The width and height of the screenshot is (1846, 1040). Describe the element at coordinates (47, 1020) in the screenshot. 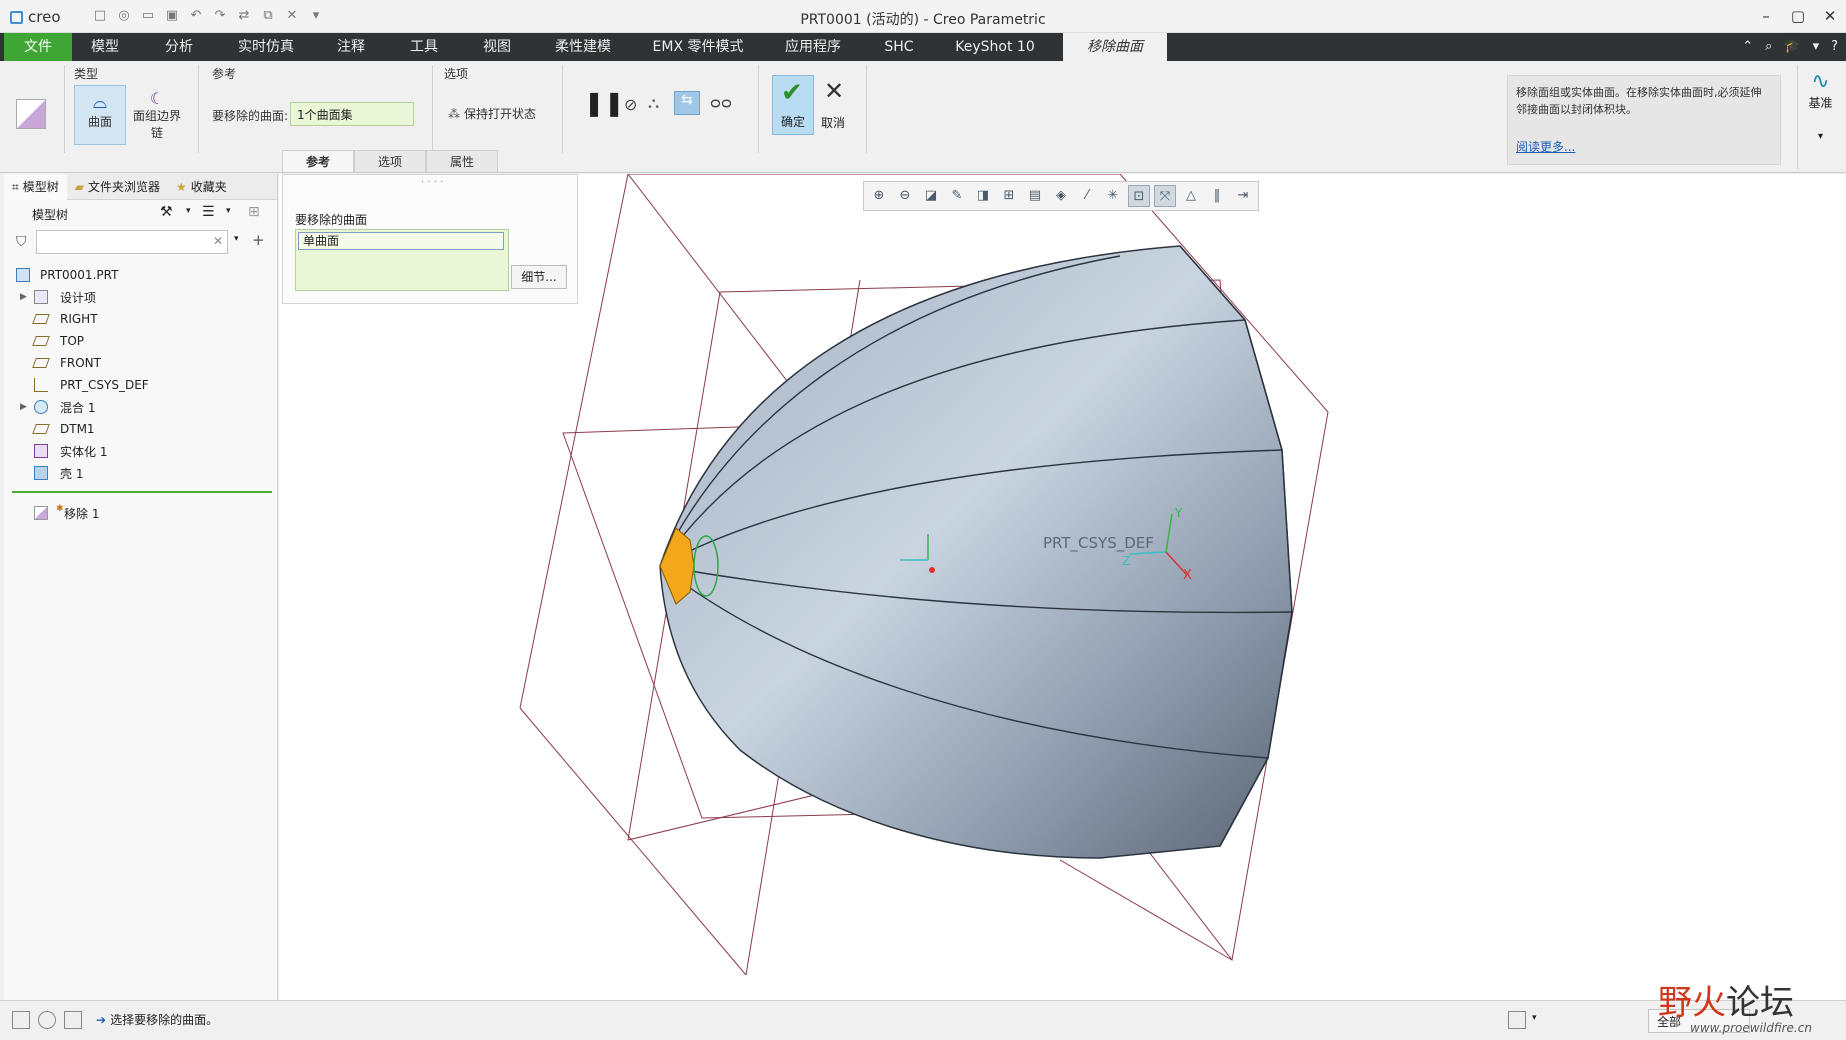

I see `show-browser-icon` at that location.